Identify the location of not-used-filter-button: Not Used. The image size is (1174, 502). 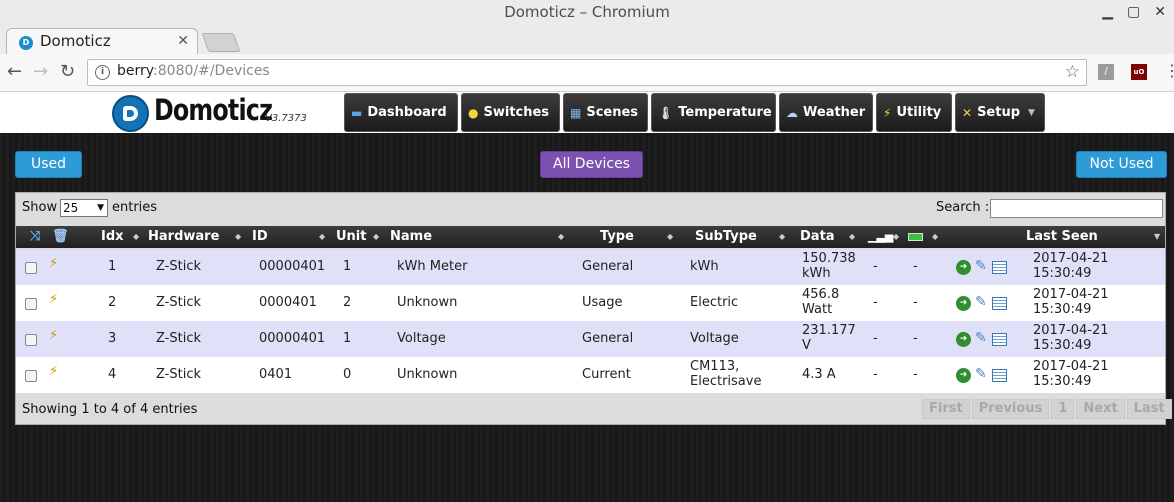
(1121, 164).